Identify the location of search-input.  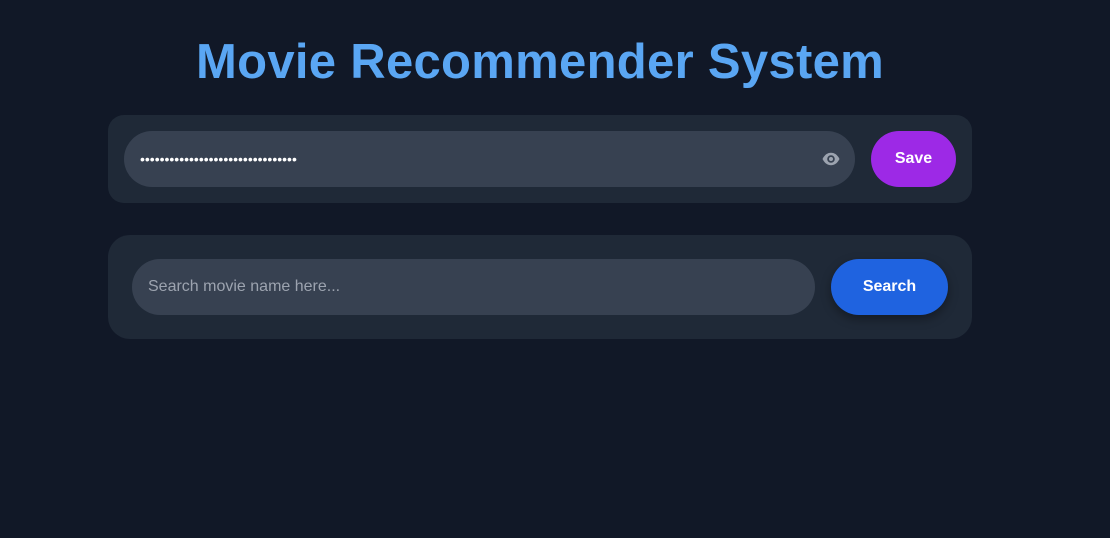
(473, 287).